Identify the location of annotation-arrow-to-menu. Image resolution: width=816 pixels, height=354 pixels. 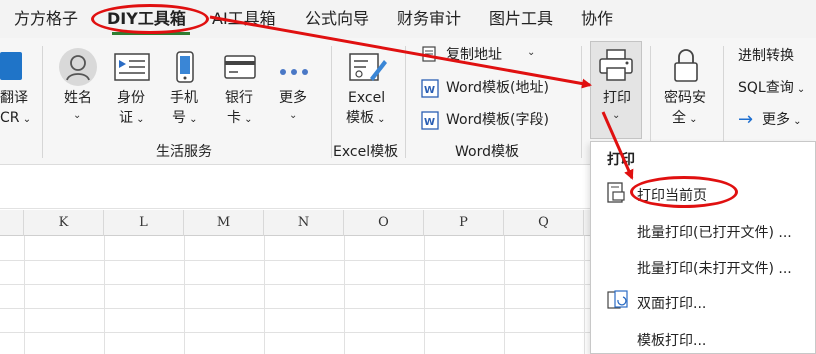
(617, 145).